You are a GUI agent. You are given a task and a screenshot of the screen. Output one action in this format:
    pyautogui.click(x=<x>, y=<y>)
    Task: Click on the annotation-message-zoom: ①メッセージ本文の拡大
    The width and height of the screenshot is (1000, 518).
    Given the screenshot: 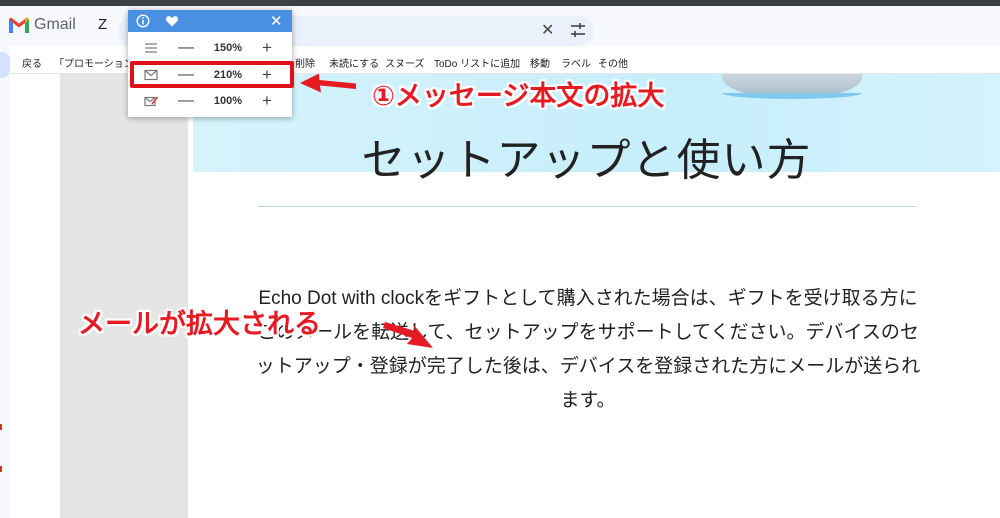 What is the action you would take?
    pyautogui.click(x=518, y=96)
    